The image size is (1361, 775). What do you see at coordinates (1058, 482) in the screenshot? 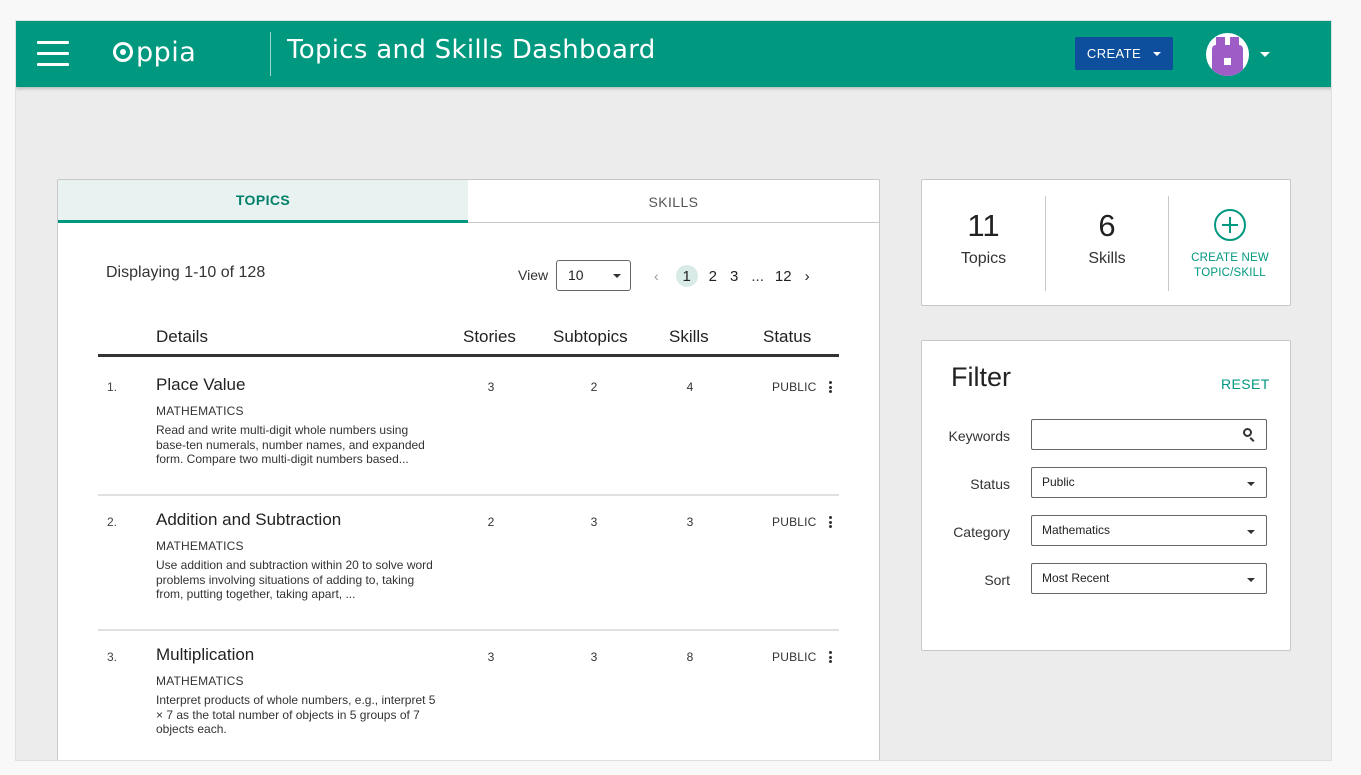
I see `status-value: Public` at bounding box center [1058, 482].